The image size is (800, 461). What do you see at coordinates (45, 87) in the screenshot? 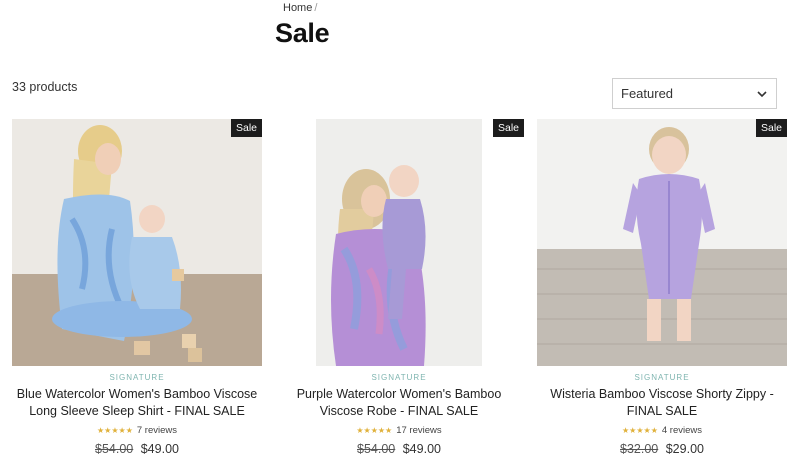
I see `product-count: 33 products` at bounding box center [45, 87].